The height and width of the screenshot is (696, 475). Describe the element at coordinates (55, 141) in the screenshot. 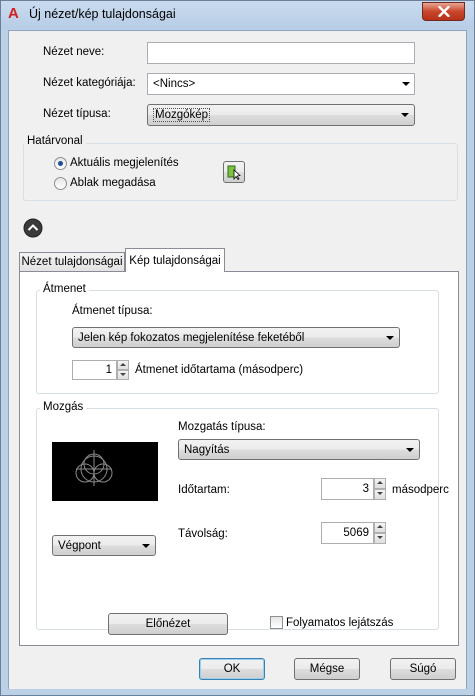

I see `boundary-group-title: Határvonal` at that location.